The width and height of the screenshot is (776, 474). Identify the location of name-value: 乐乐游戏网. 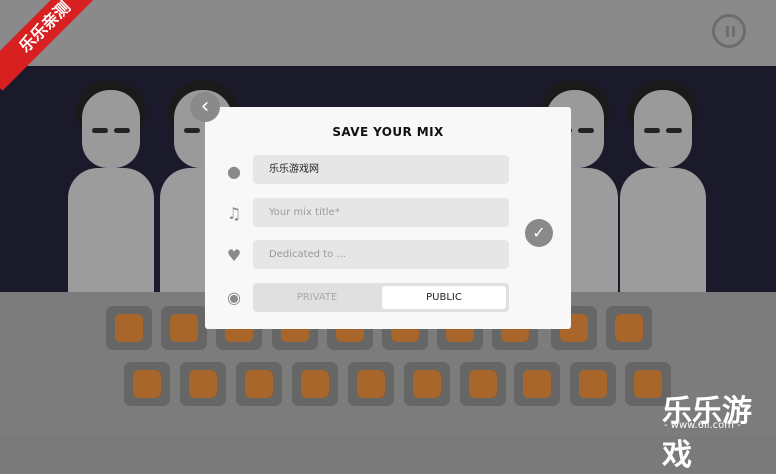
(294, 169).